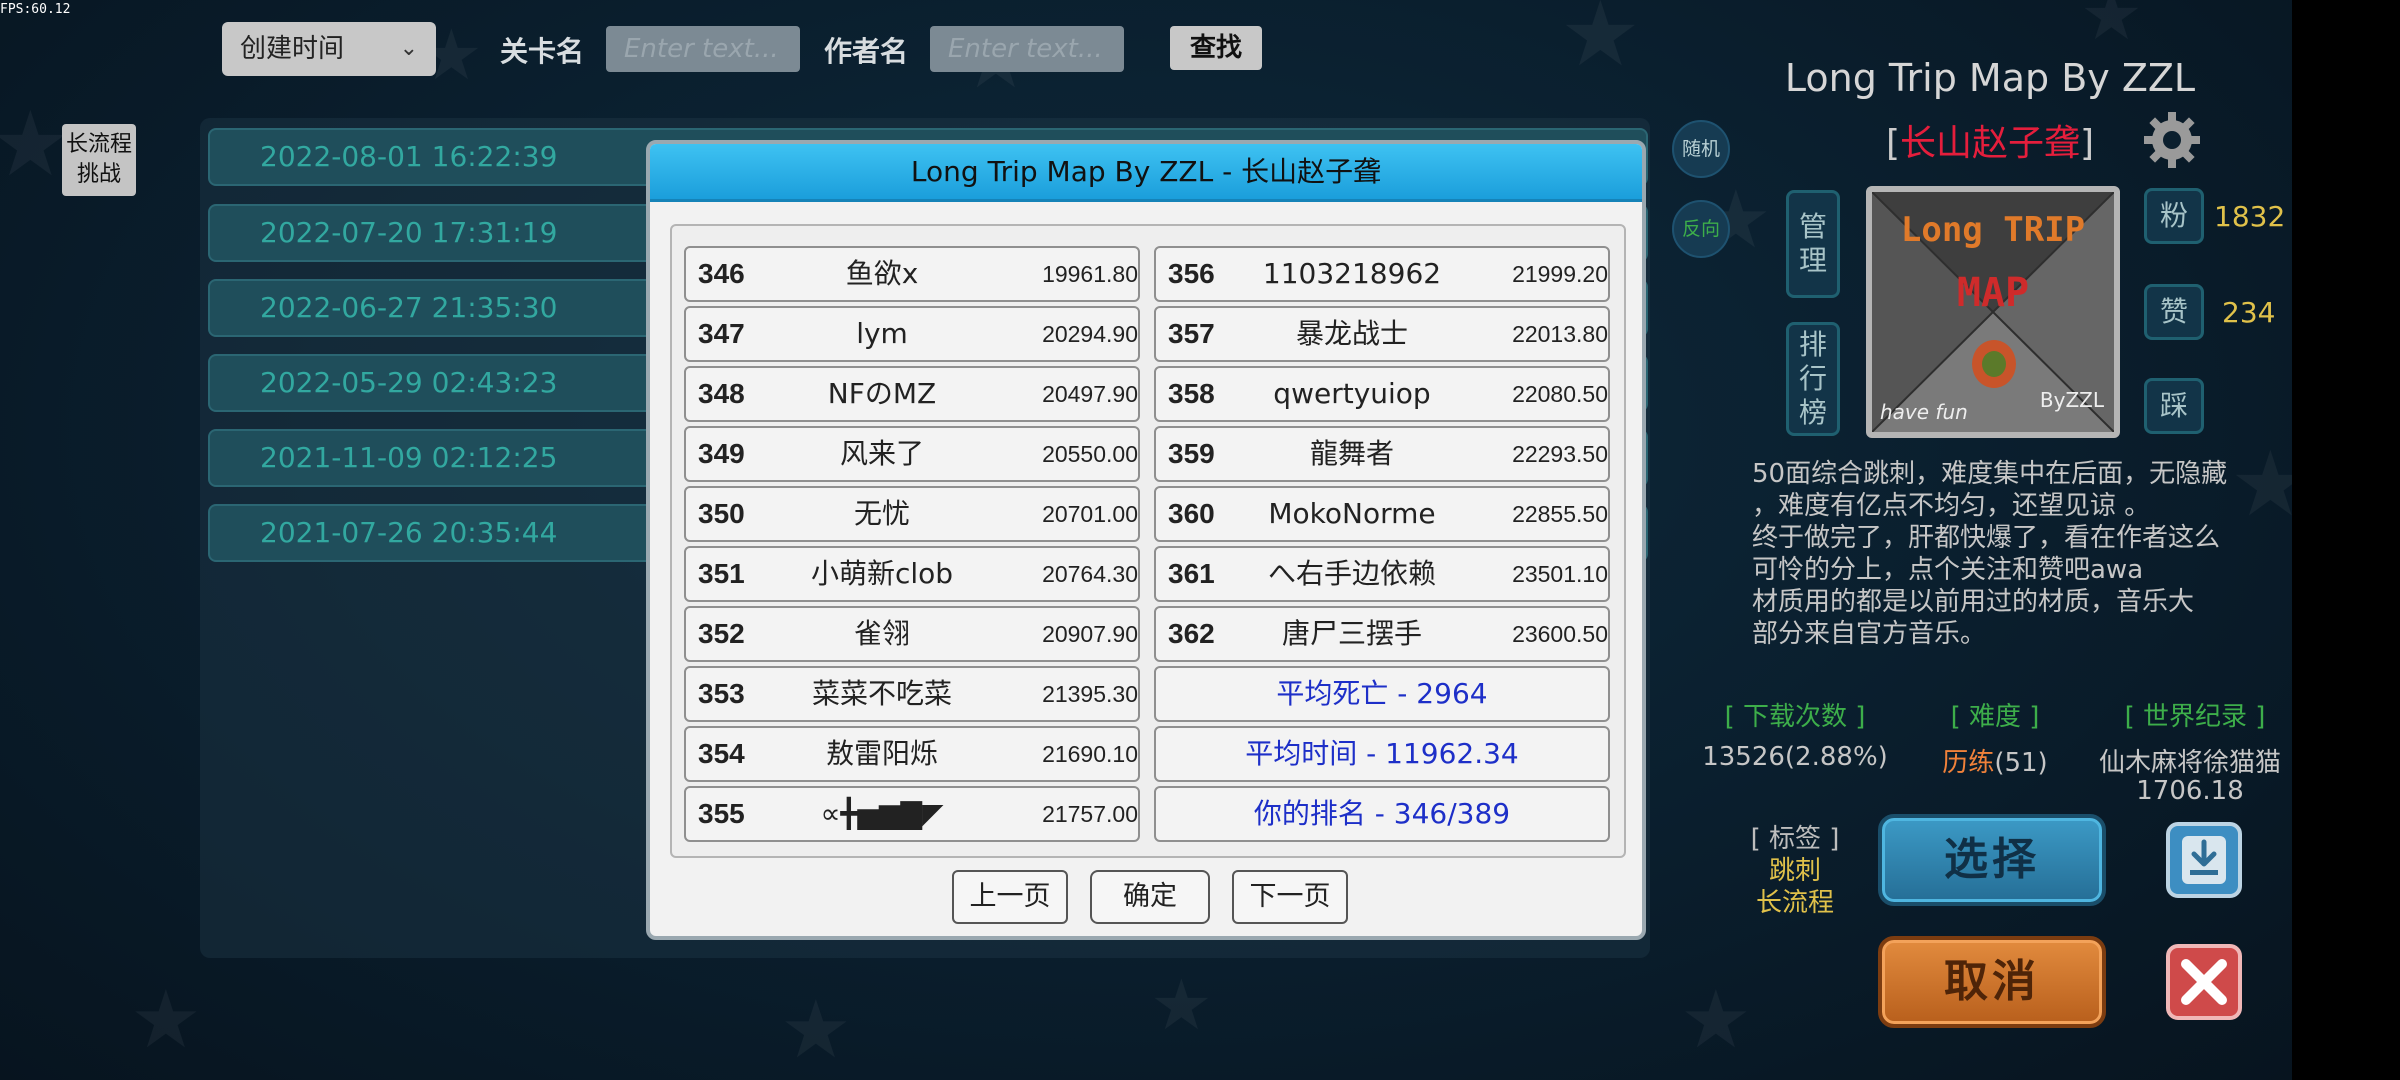 The height and width of the screenshot is (1080, 2400). I want to click on leaderboard-entry: 359 龍舞者 22293.50, so click(1382, 454).